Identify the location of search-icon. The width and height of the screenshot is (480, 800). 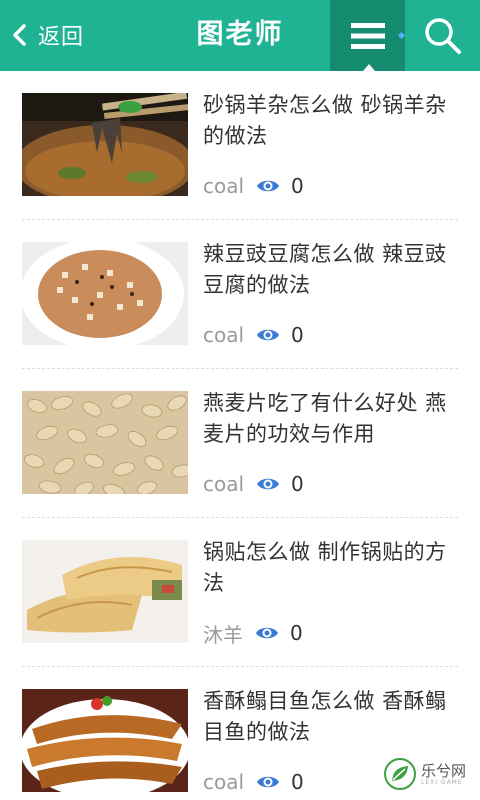
(442, 35).